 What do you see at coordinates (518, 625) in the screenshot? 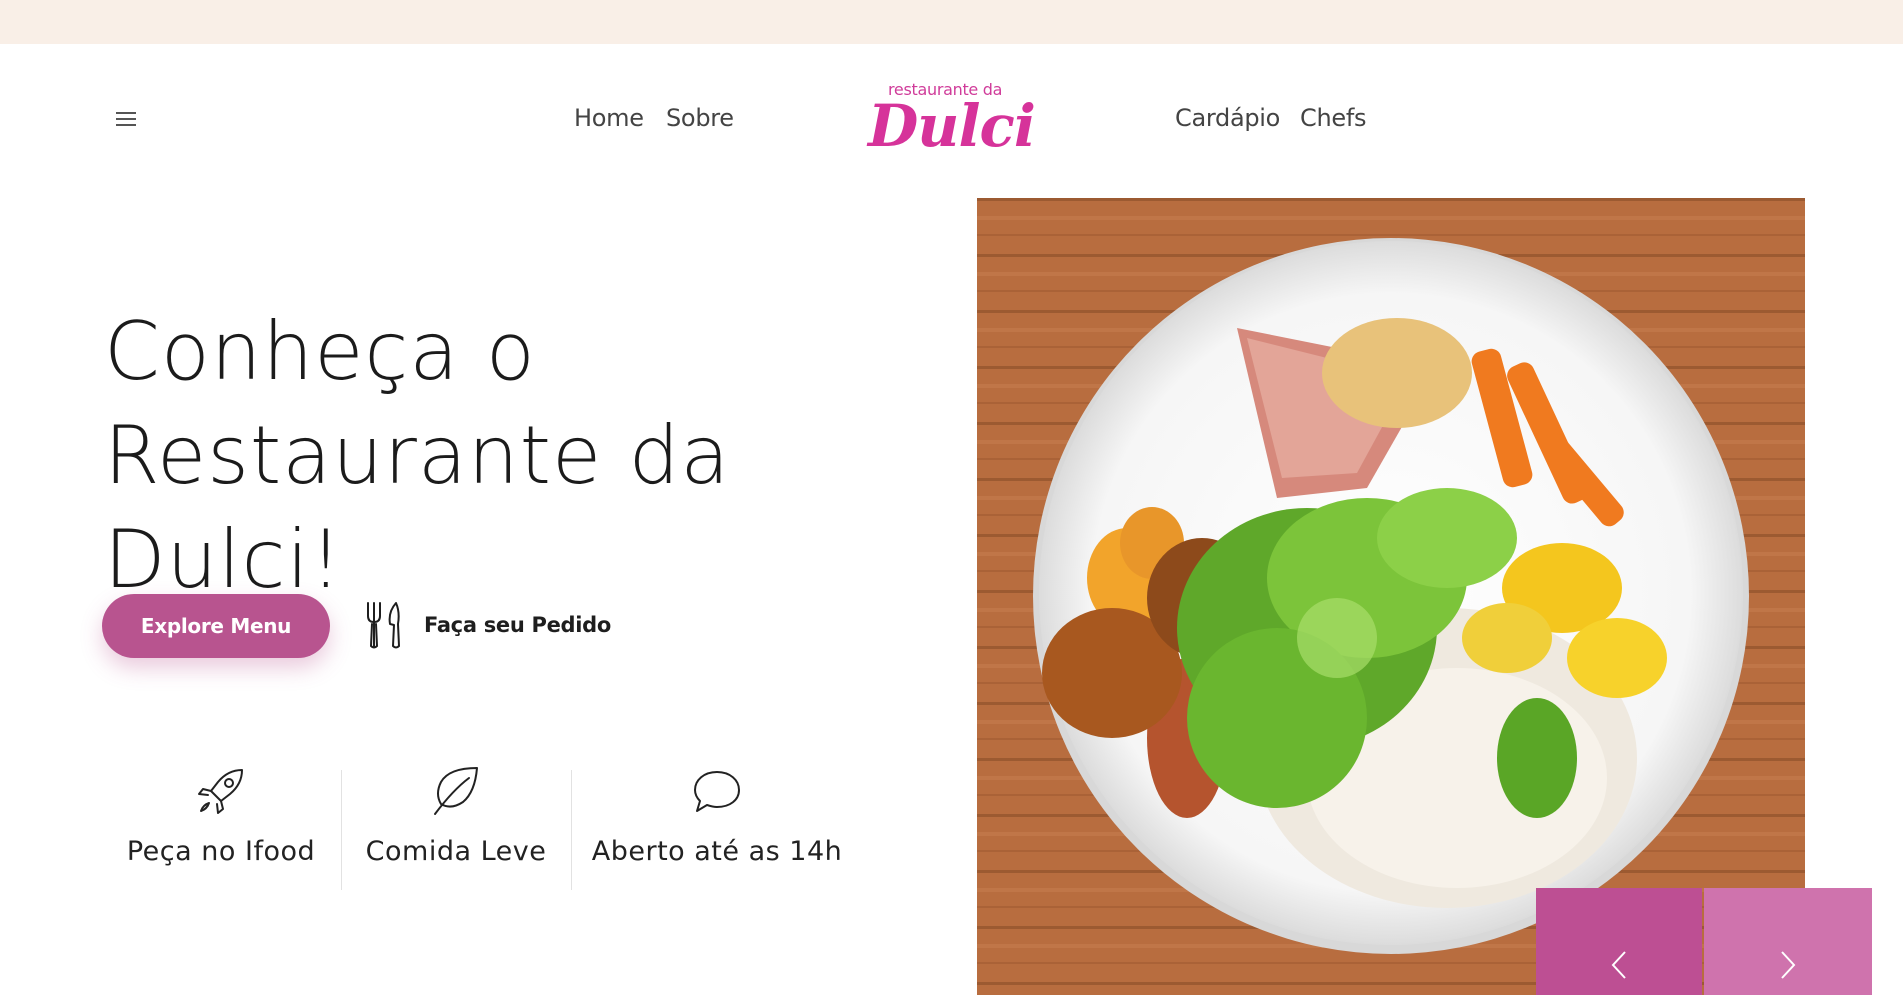
I see `order-label: Faça seu Pedido` at bounding box center [518, 625].